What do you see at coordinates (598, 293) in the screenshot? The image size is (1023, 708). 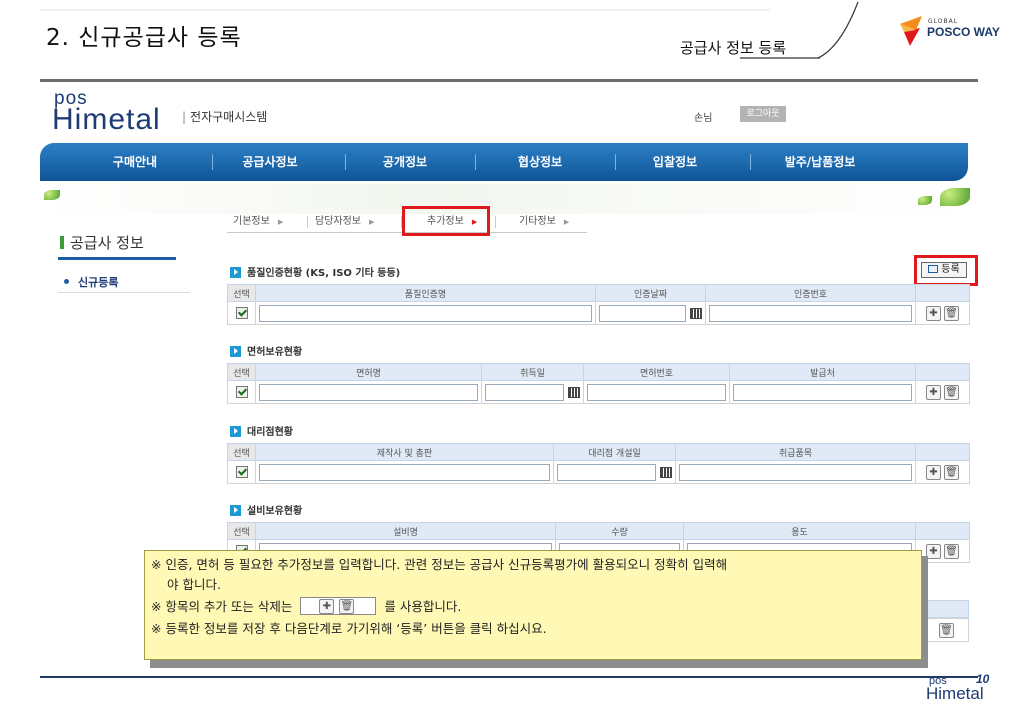 I see `table-header-row: 선택 품질인증명 인증날짜 인증번호` at bounding box center [598, 293].